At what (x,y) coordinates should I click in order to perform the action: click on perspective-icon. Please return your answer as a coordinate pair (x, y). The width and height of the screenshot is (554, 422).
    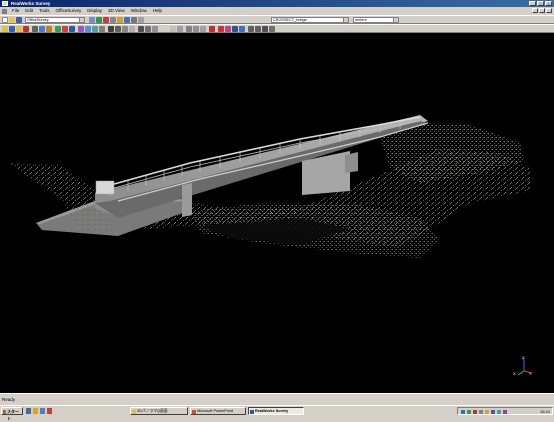
    Looking at the image, I should click on (118, 29).